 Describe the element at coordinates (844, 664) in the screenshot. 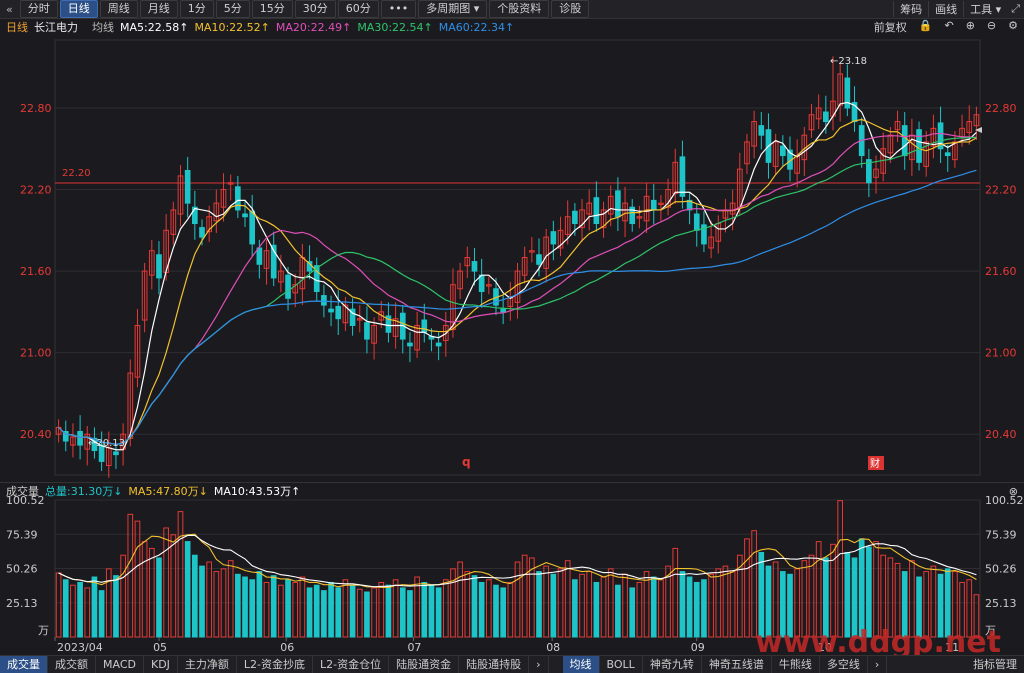

I see `tab-long-short: 多空线` at that location.